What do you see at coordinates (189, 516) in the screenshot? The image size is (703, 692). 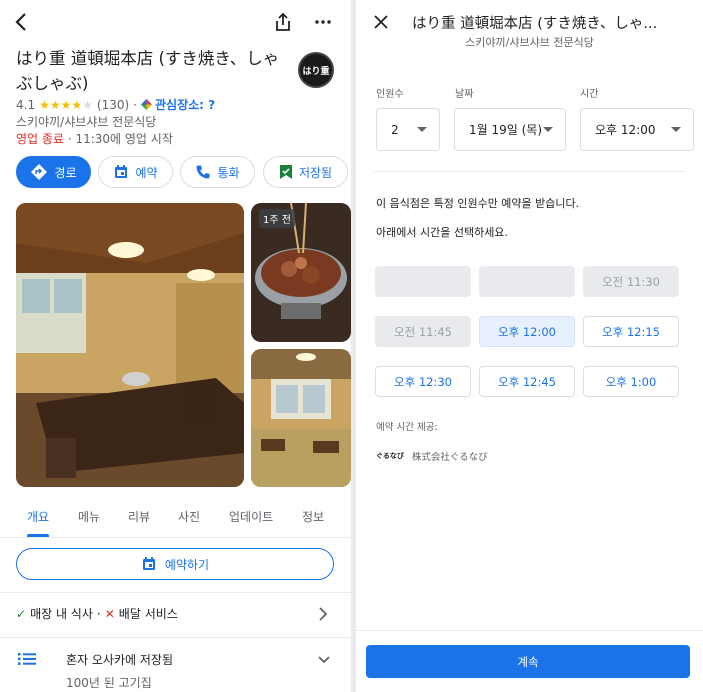 I see `tab-photos: 사진` at bounding box center [189, 516].